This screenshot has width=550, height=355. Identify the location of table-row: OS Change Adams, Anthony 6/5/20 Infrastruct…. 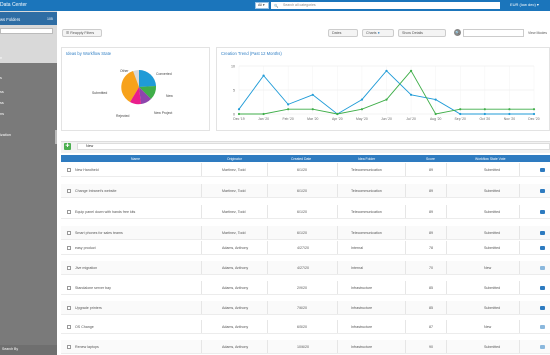
(305, 327).